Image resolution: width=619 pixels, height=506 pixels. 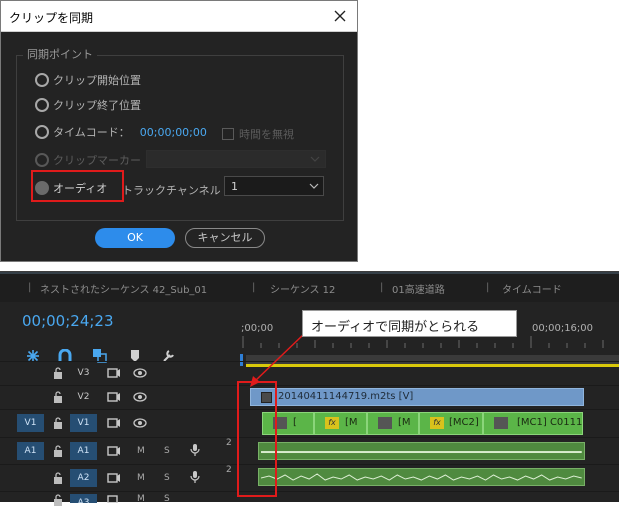 I want to click on dialog-title: クリップを同期, so click(x=51, y=18).